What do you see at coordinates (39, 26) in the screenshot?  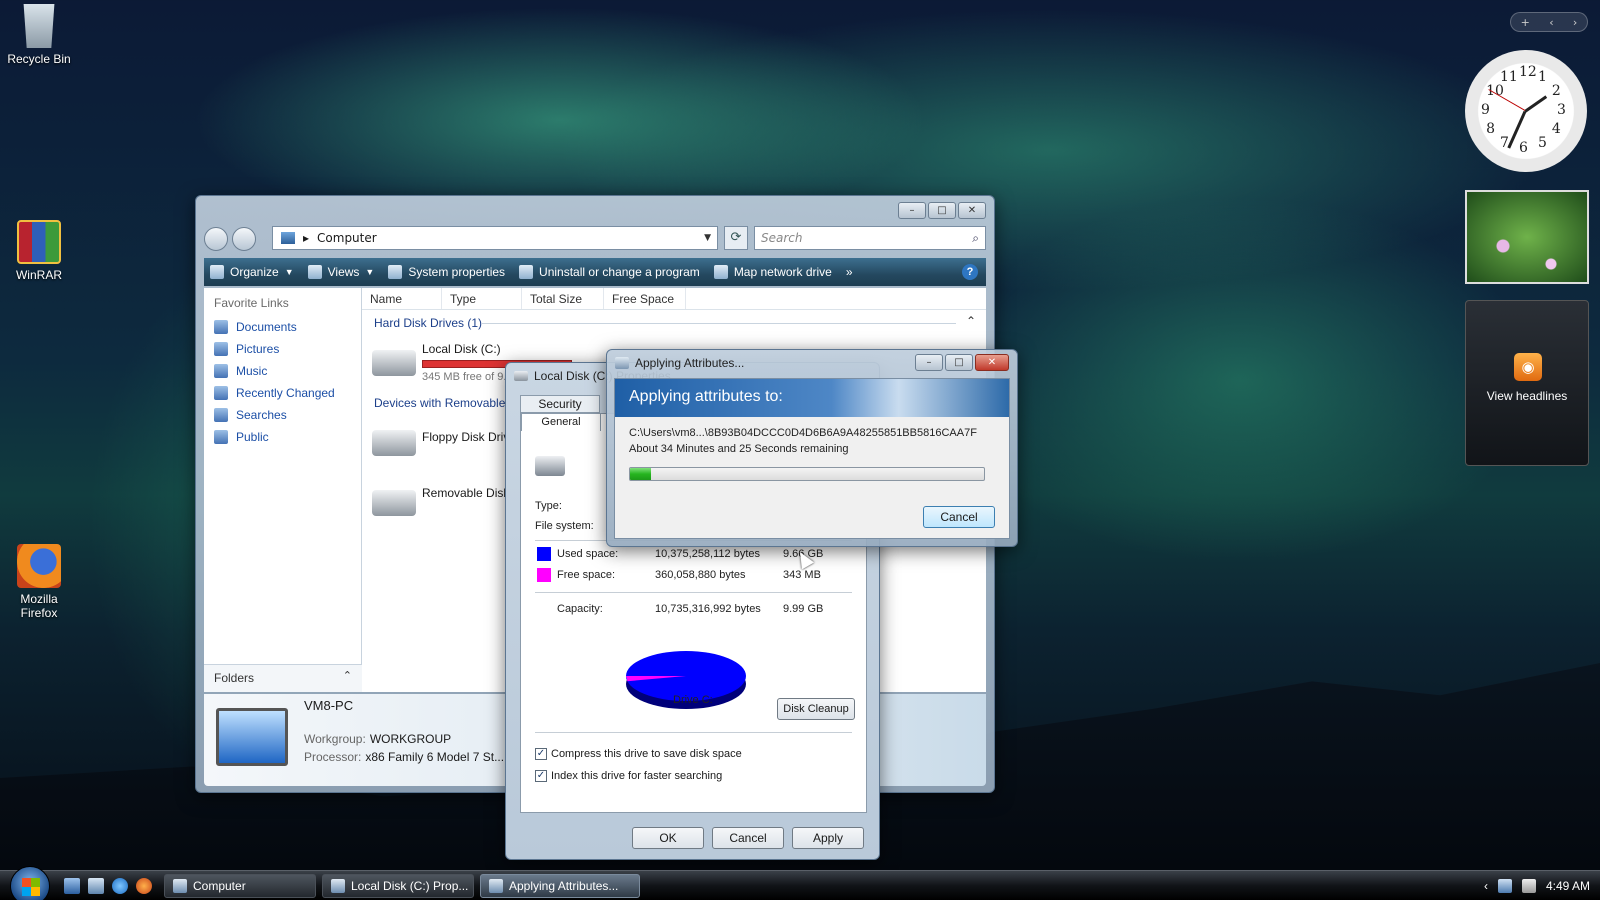 I see `recycle-bin-icon` at bounding box center [39, 26].